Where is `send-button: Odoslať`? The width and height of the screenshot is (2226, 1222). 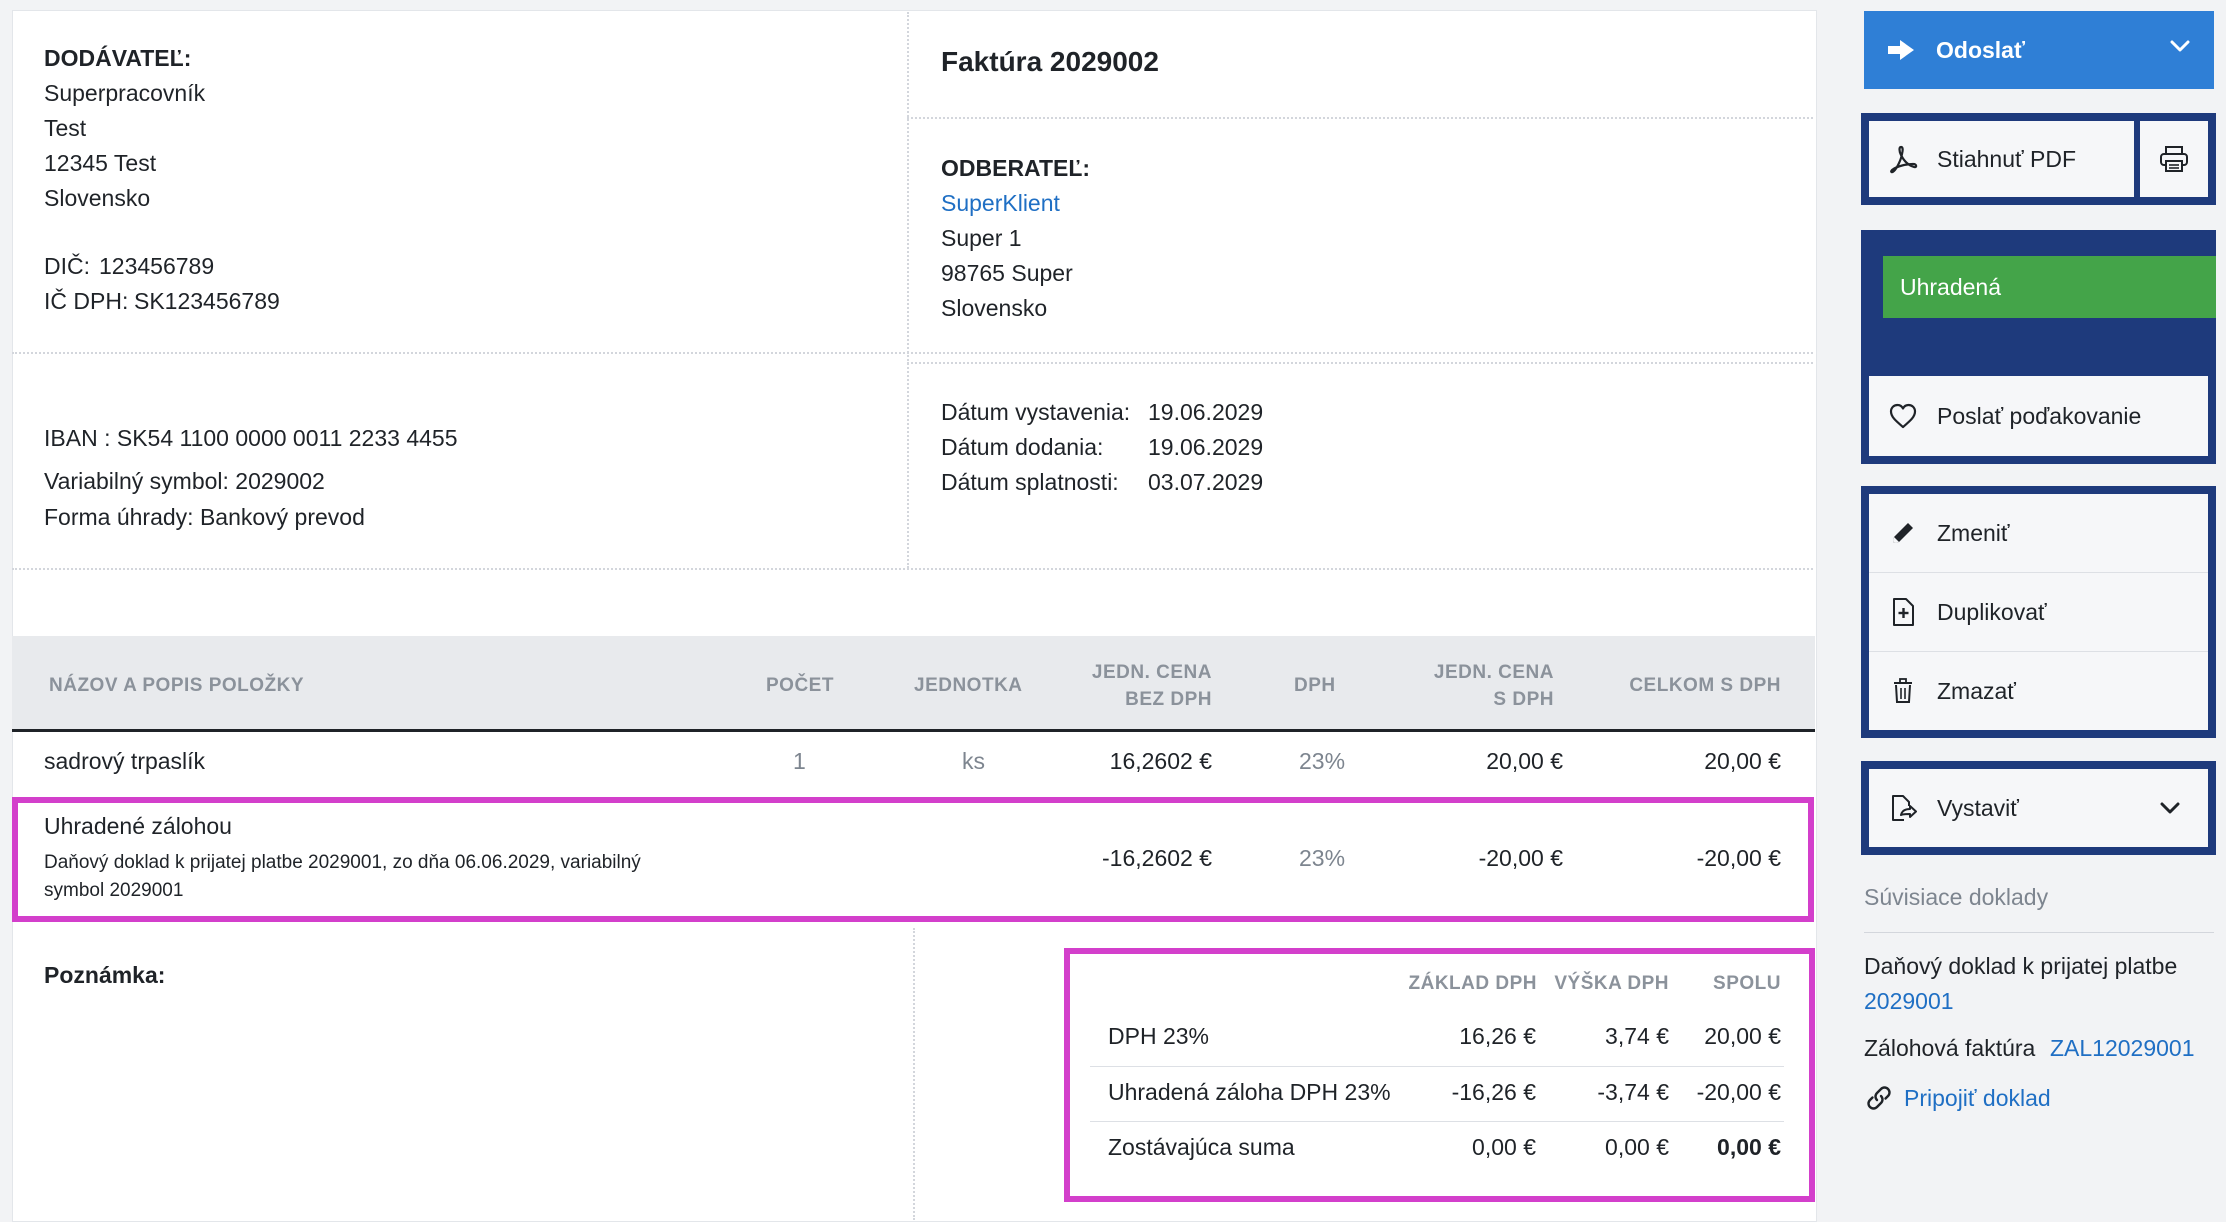
send-button: Odoslať is located at coordinates (2039, 50).